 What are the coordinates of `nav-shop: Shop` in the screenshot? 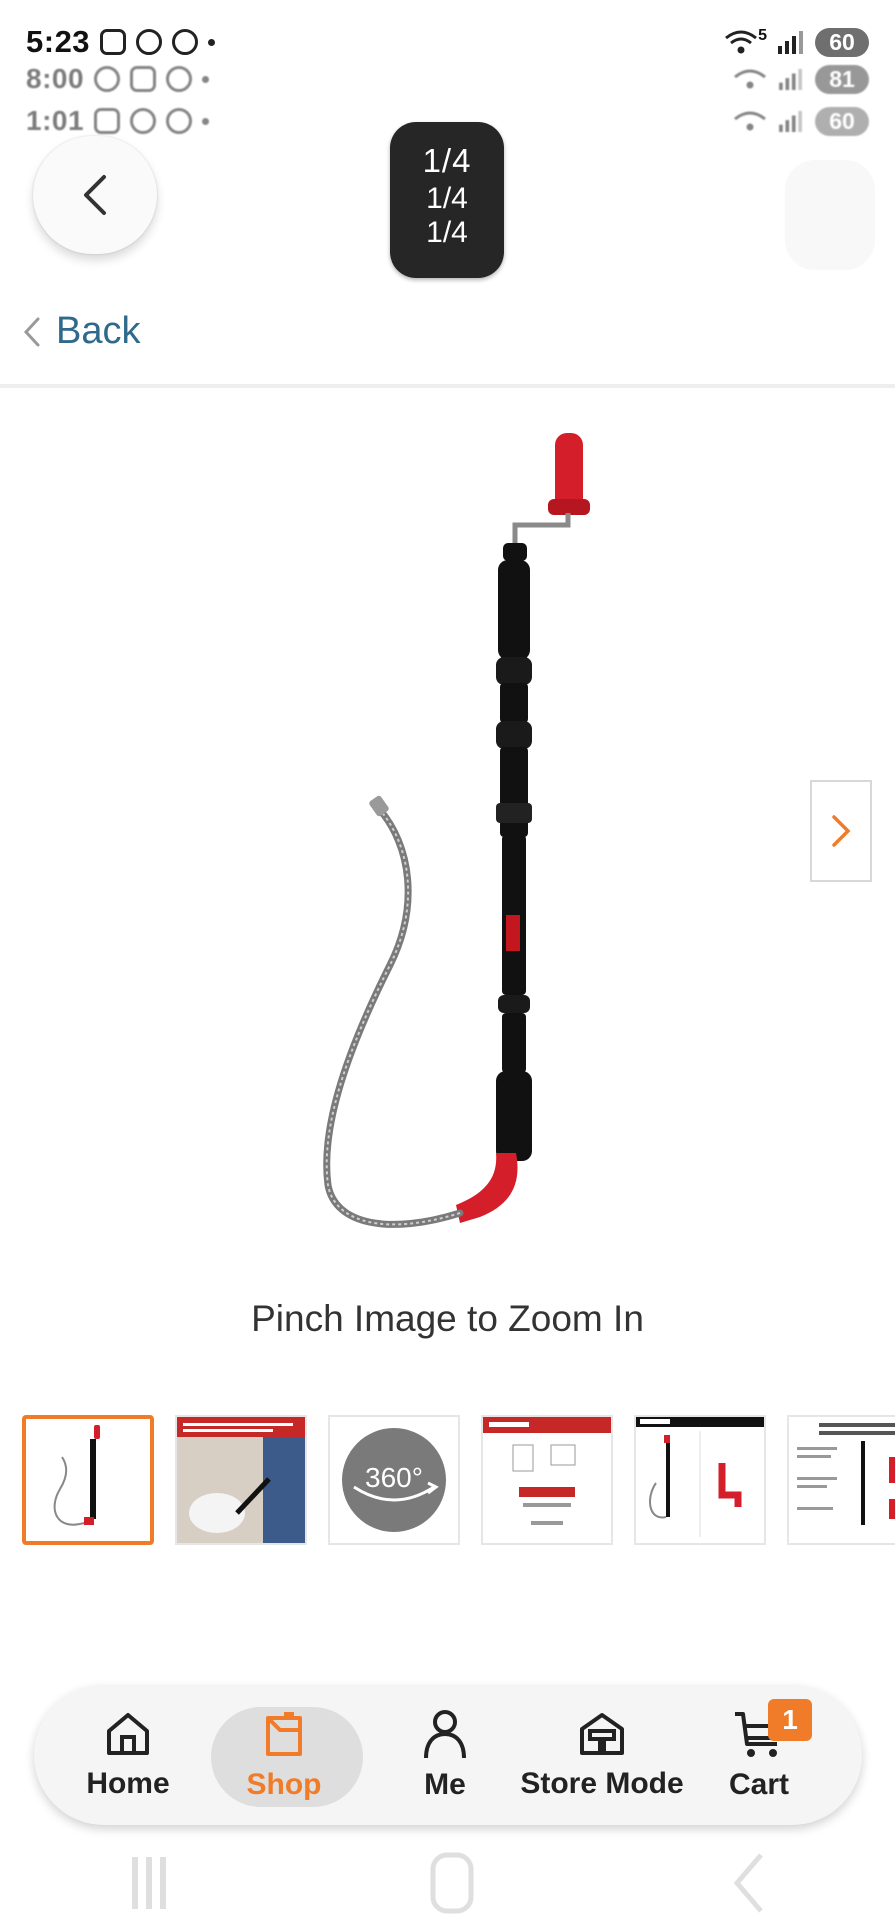 It's located at (286, 1755).